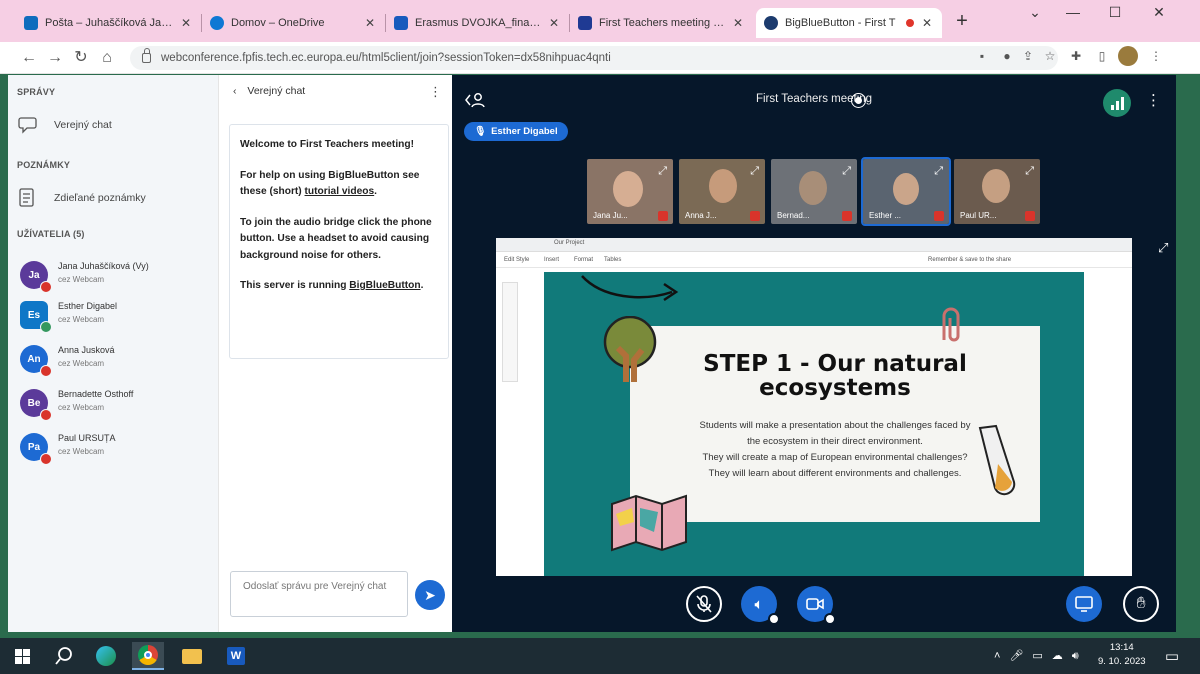 The image size is (1200, 674). What do you see at coordinates (1076, 56) in the screenshot?
I see `extensions-icon: ✚` at bounding box center [1076, 56].